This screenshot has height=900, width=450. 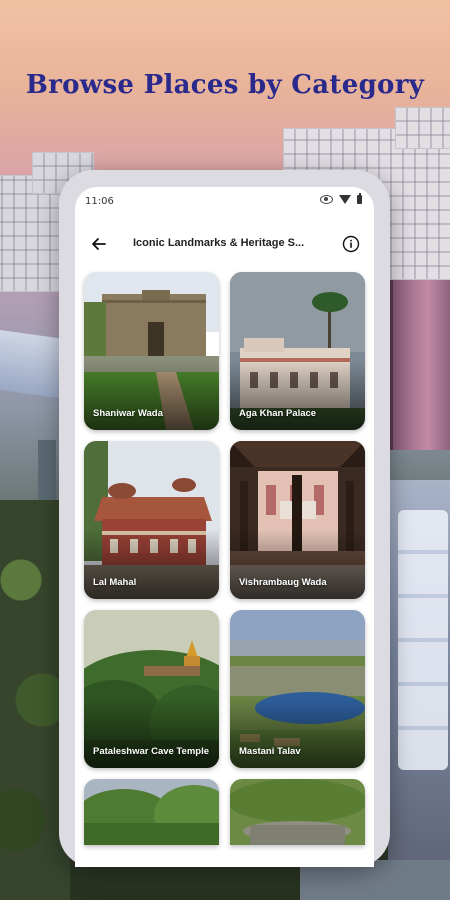 What do you see at coordinates (297, 520) in the screenshot?
I see `place-card-vishrambaug-wada: Vishrambaug Wada` at bounding box center [297, 520].